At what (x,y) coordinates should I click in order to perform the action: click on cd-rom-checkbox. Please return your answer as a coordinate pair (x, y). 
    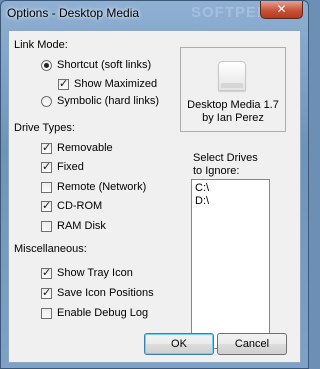
    Looking at the image, I should click on (46, 205).